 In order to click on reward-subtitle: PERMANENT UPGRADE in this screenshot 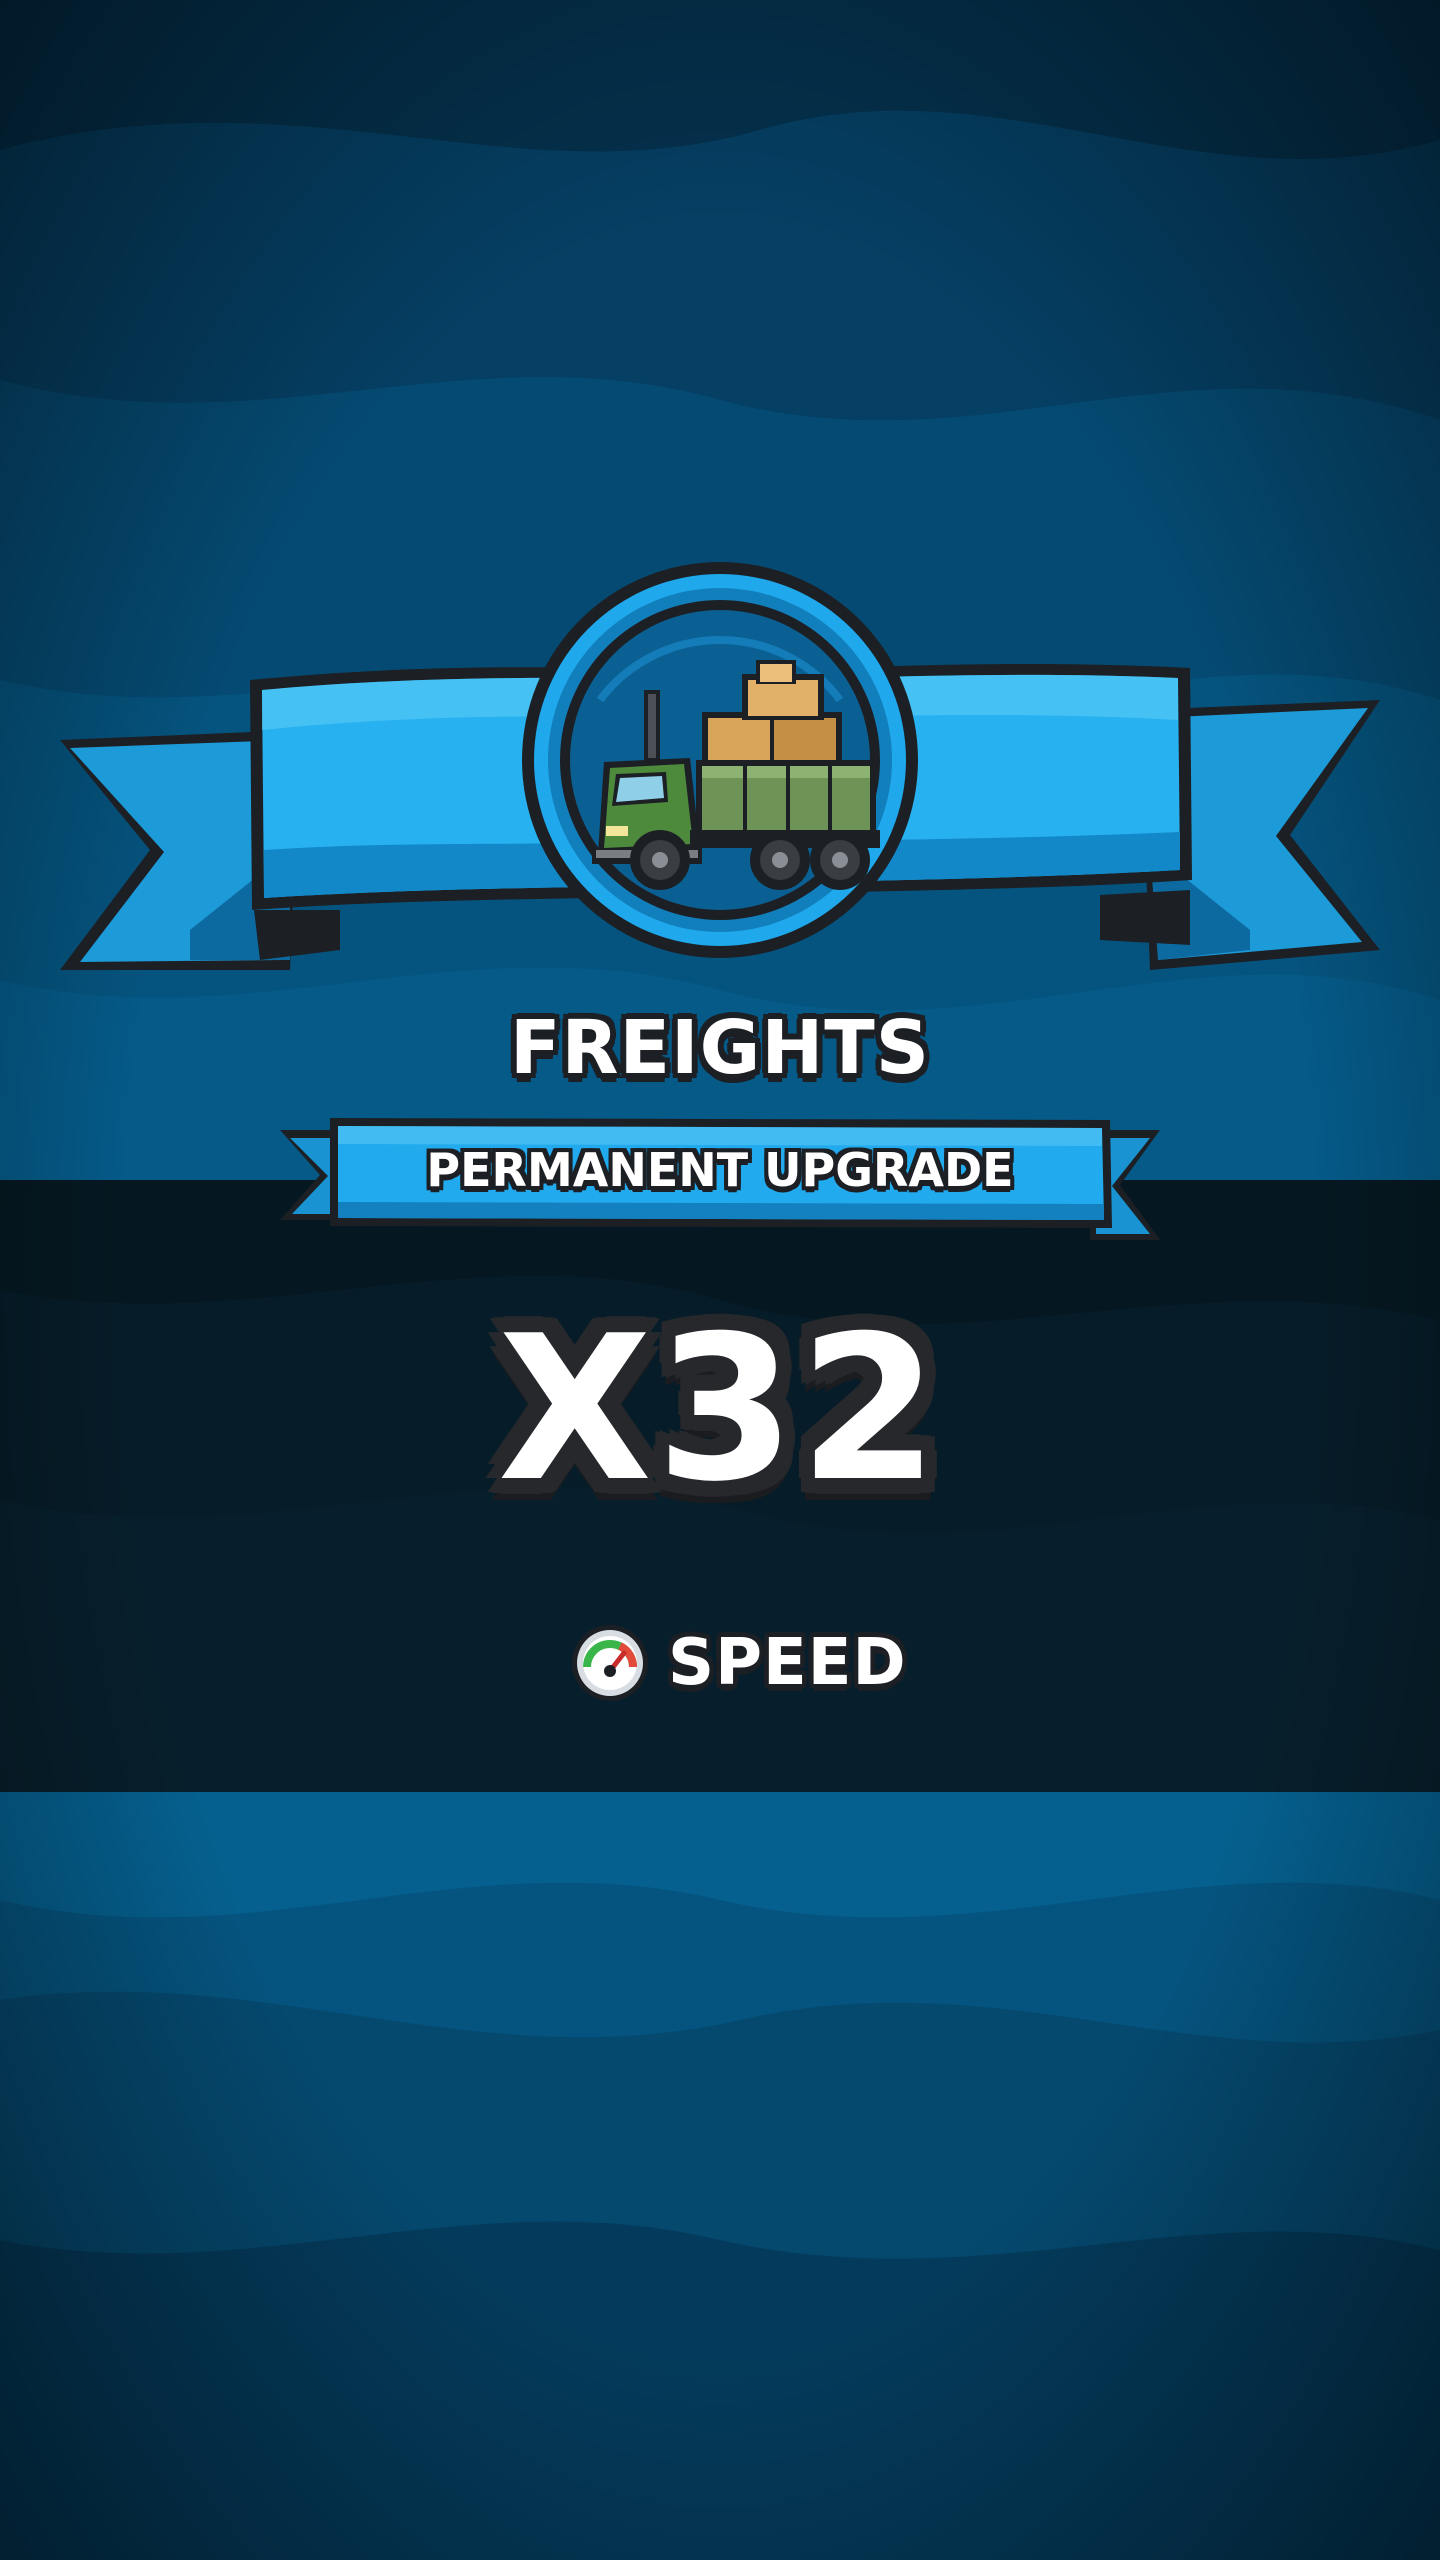, I will do `click(720, 1170)`.